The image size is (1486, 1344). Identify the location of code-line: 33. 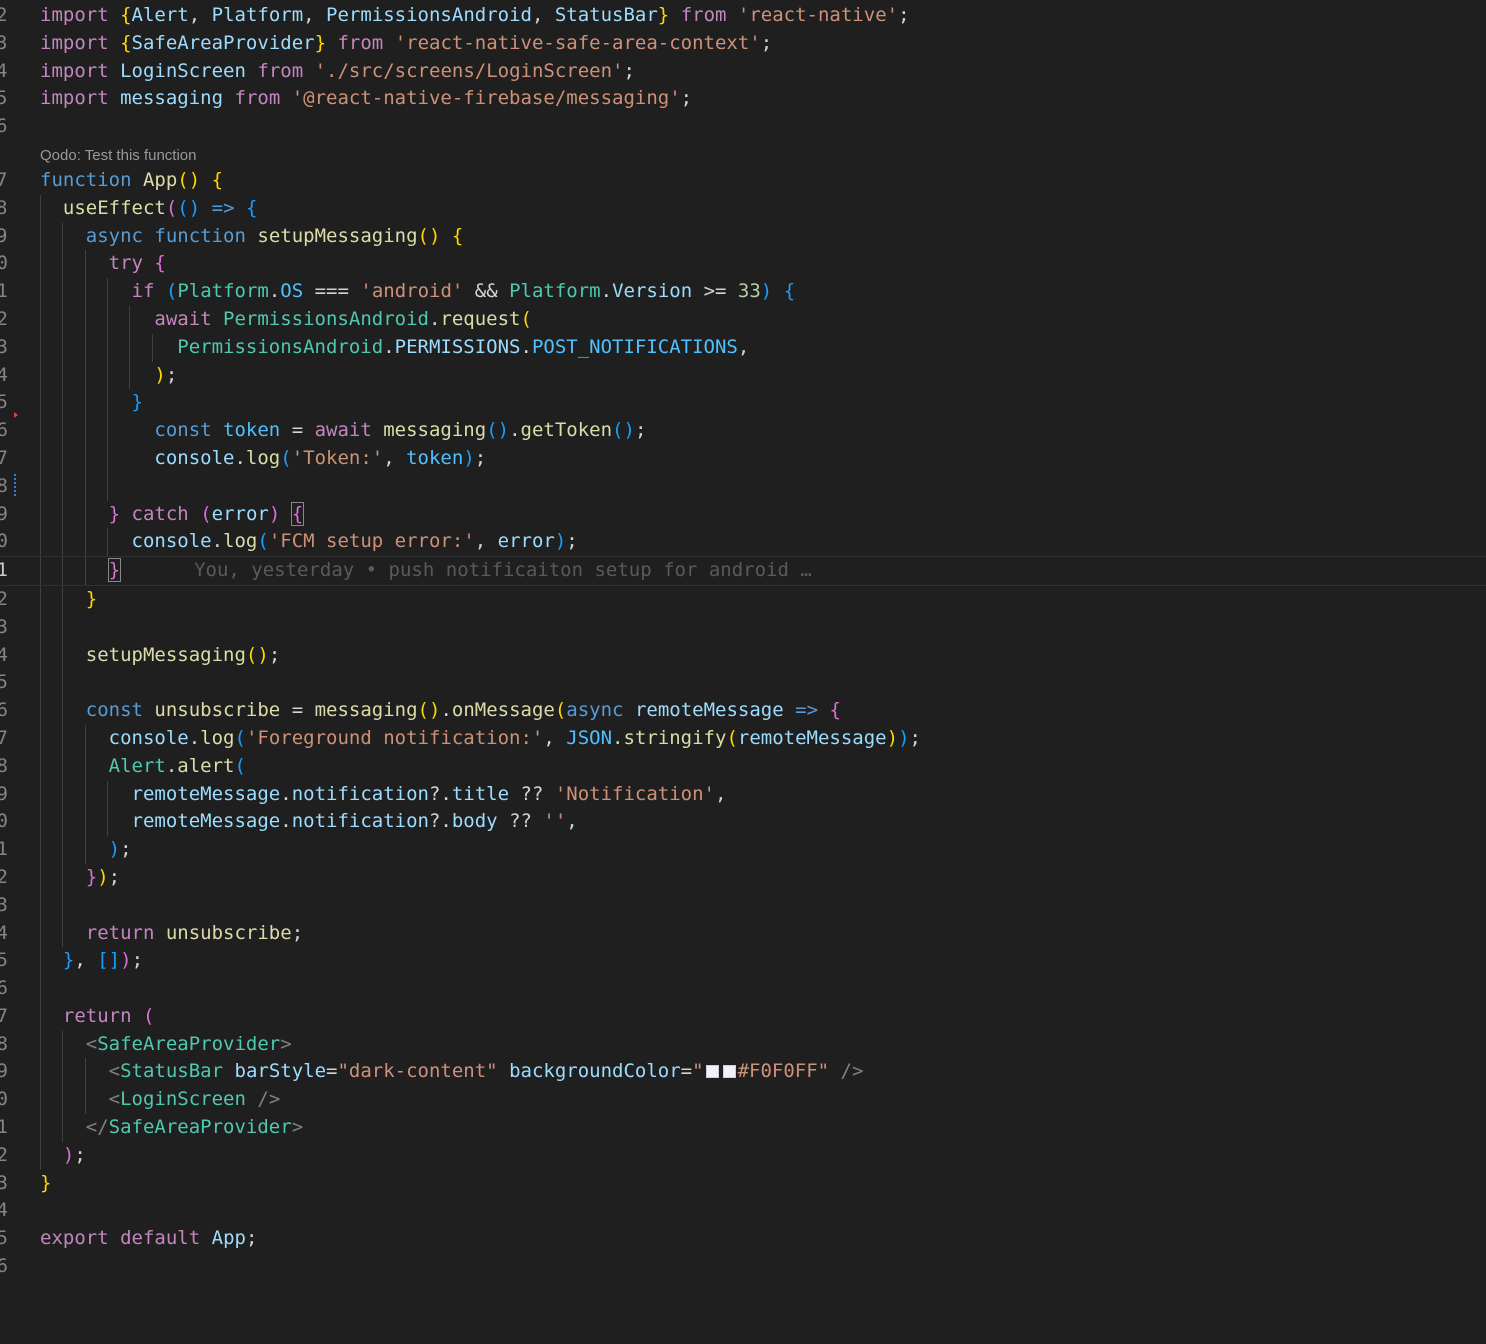
(743, 905).